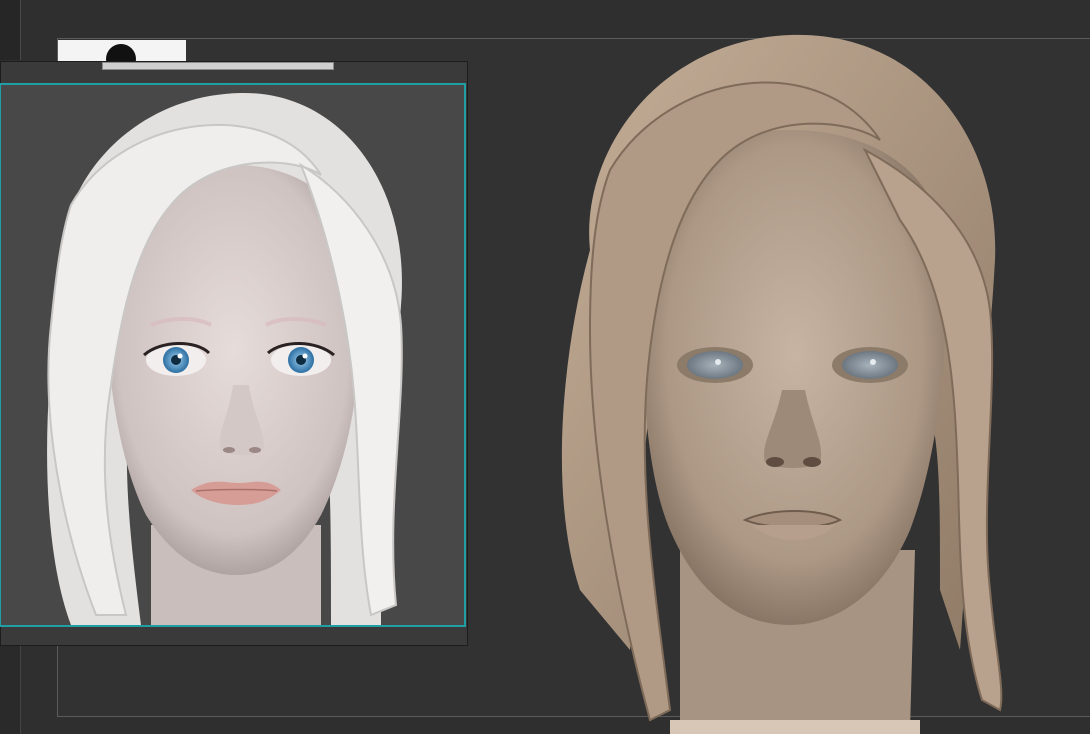 The image size is (1090, 734). What do you see at coordinates (218, 66) in the screenshot?
I see `reference-panel-title-bar` at bounding box center [218, 66].